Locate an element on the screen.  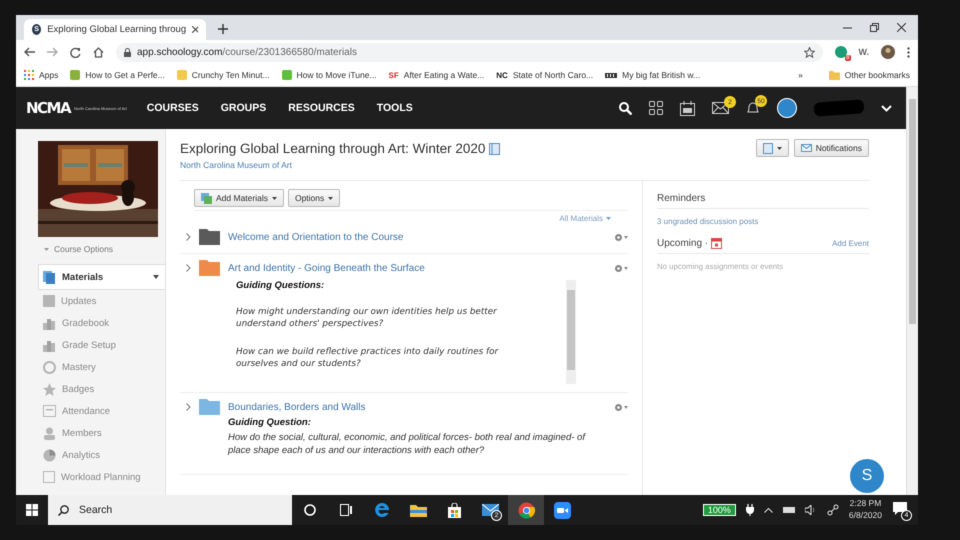
chevron-down-icon is located at coordinates (886, 108).